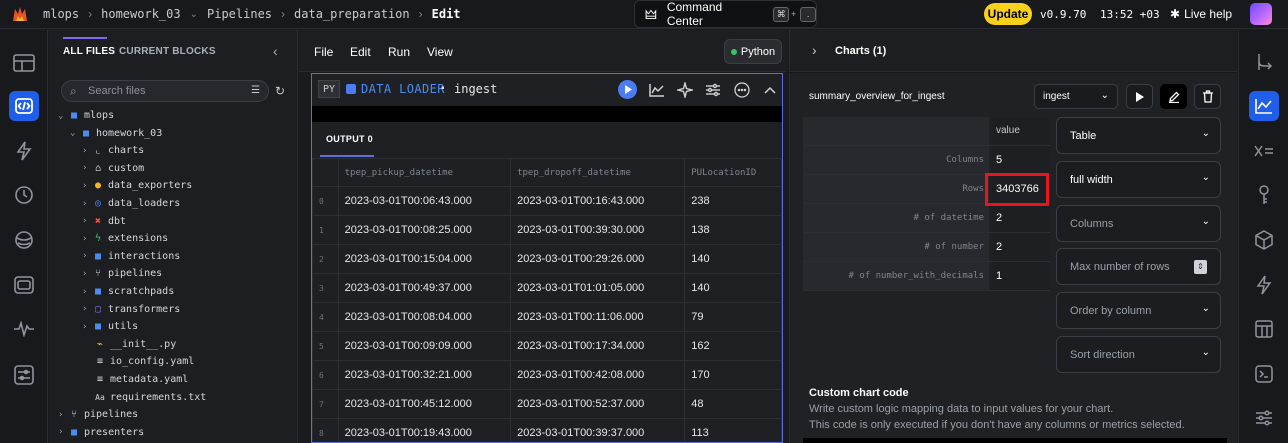  I want to click on chart-icon, so click(657, 90).